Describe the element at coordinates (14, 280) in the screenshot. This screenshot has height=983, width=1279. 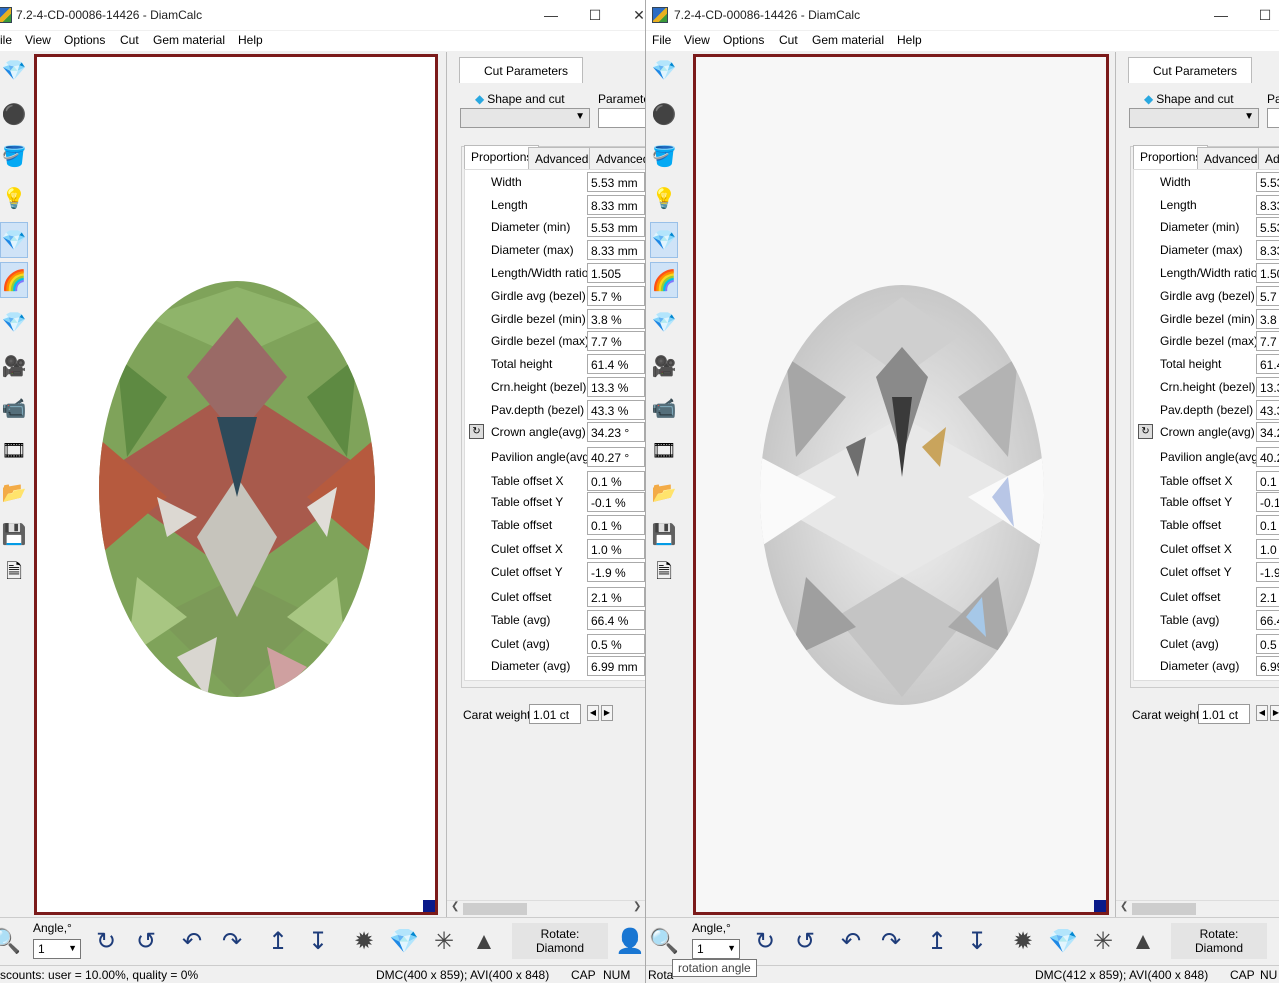
I see `spectrum-icon: 🌈` at that location.